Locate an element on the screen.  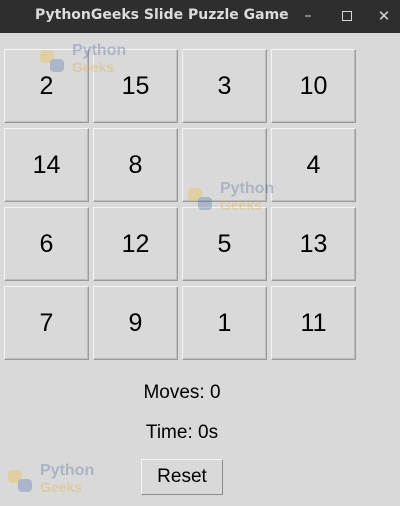
puzzle-tile: 9 is located at coordinates (135, 323).